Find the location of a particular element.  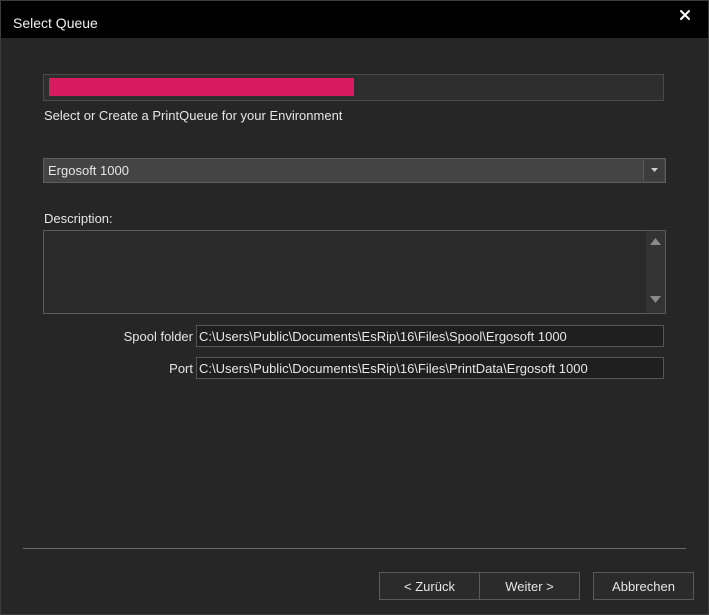

triangle-up-icon is located at coordinates (655, 241).